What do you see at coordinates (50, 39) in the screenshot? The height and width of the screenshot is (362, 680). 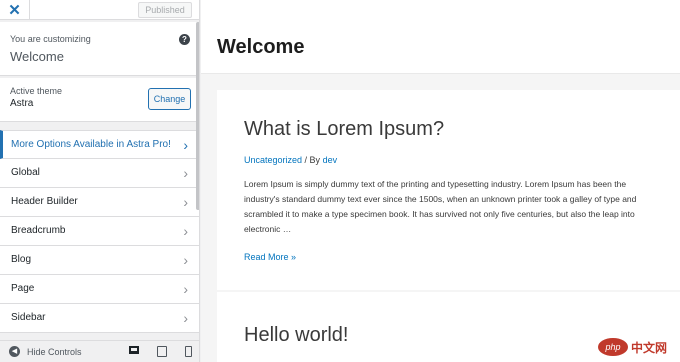 I see `customizing-label: You are customizing` at bounding box center [50, 39].